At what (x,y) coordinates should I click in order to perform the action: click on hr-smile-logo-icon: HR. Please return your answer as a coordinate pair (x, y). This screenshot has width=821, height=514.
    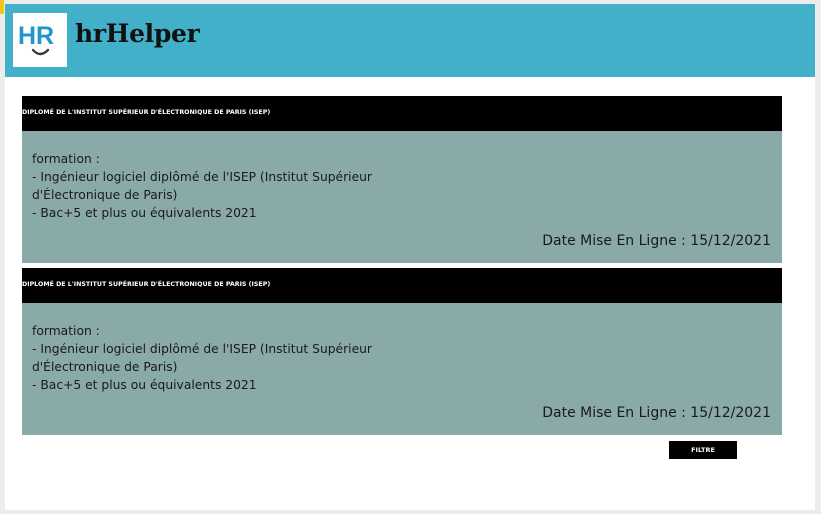
    Looking at the image, I should click on (40, 40).